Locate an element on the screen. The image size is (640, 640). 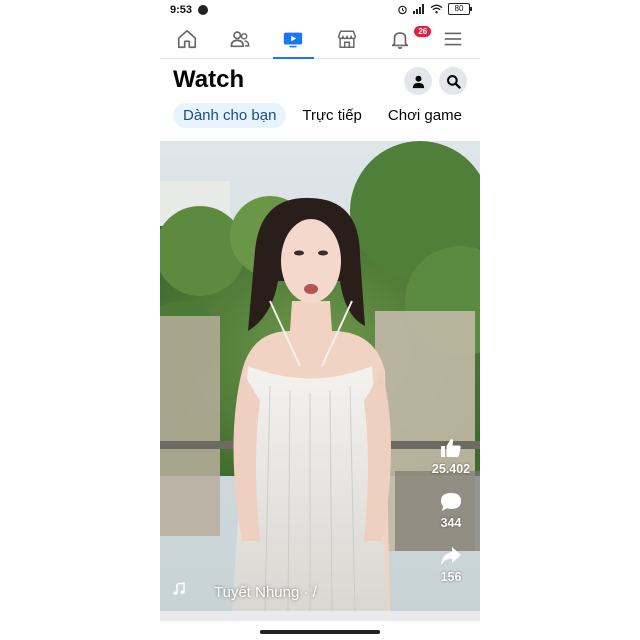
alarm-icon is located at coordinates (402, 9).